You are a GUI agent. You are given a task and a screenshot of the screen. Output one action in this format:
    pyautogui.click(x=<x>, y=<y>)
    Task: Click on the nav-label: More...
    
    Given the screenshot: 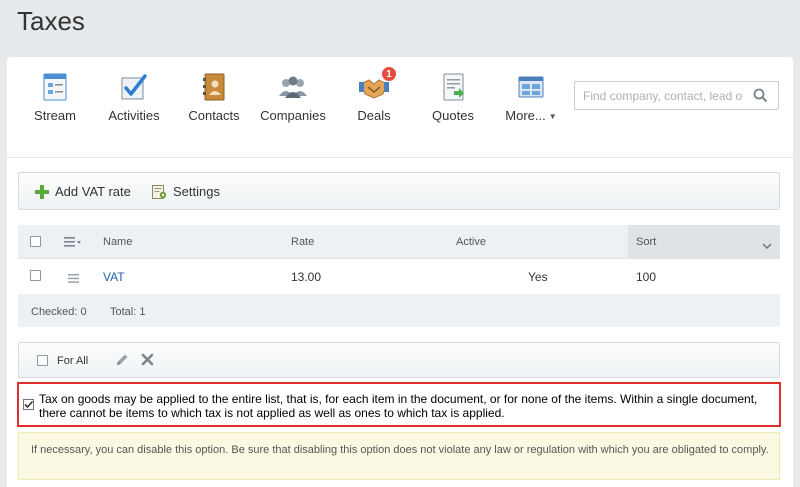 What is the action you would take?
    pyautogui.click(x=525, y=115)
    